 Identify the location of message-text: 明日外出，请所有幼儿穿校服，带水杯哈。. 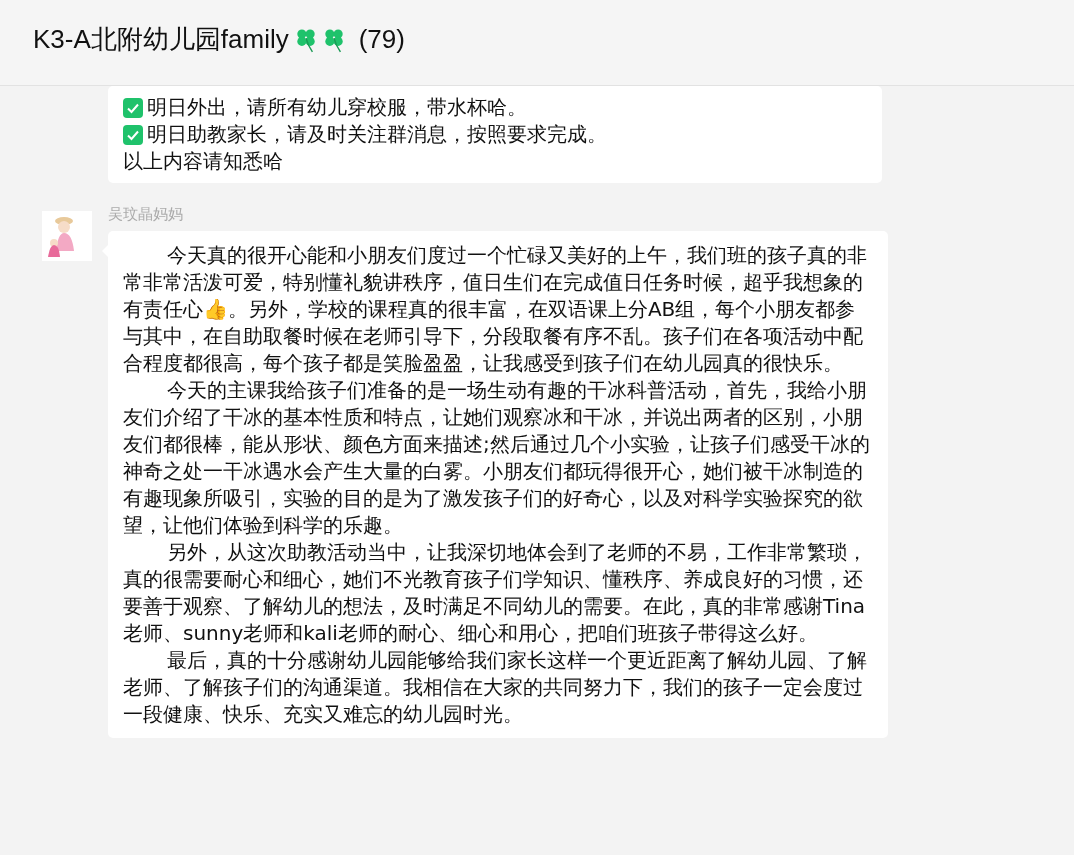
(337, 107).